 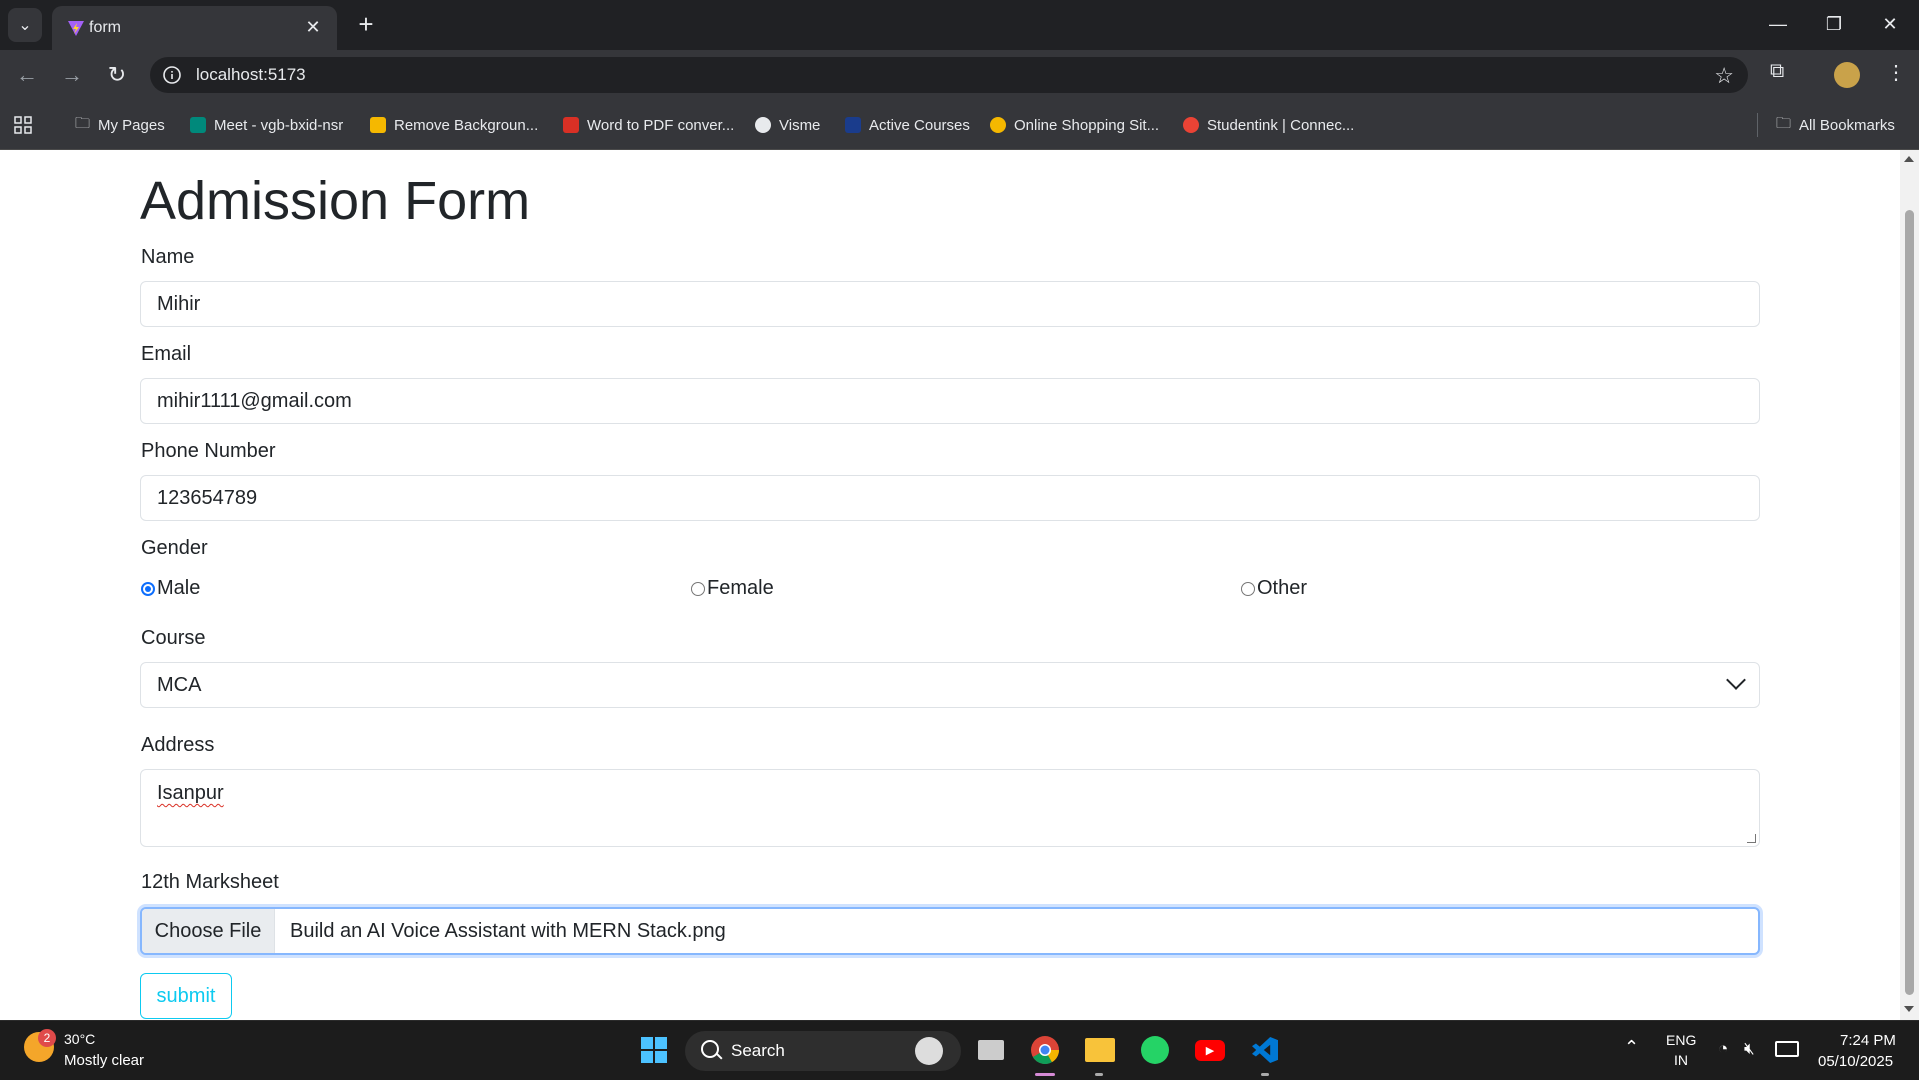 I want to click on youtube-icon: ▶, so click(x=1210, y=1050).